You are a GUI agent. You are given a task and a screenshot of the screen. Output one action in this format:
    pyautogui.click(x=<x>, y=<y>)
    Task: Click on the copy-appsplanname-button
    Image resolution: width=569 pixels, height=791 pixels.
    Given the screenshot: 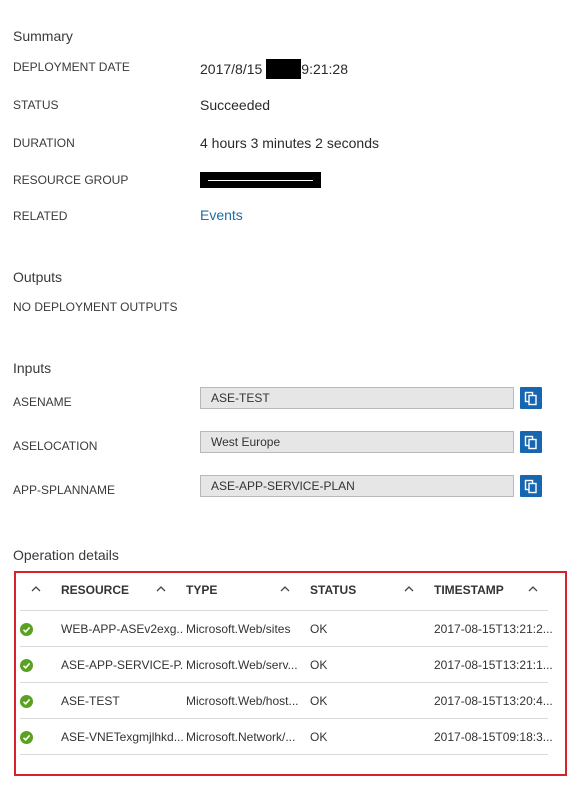 What is the action you would take?
    pyautogui.click(x=531, y=486)
    